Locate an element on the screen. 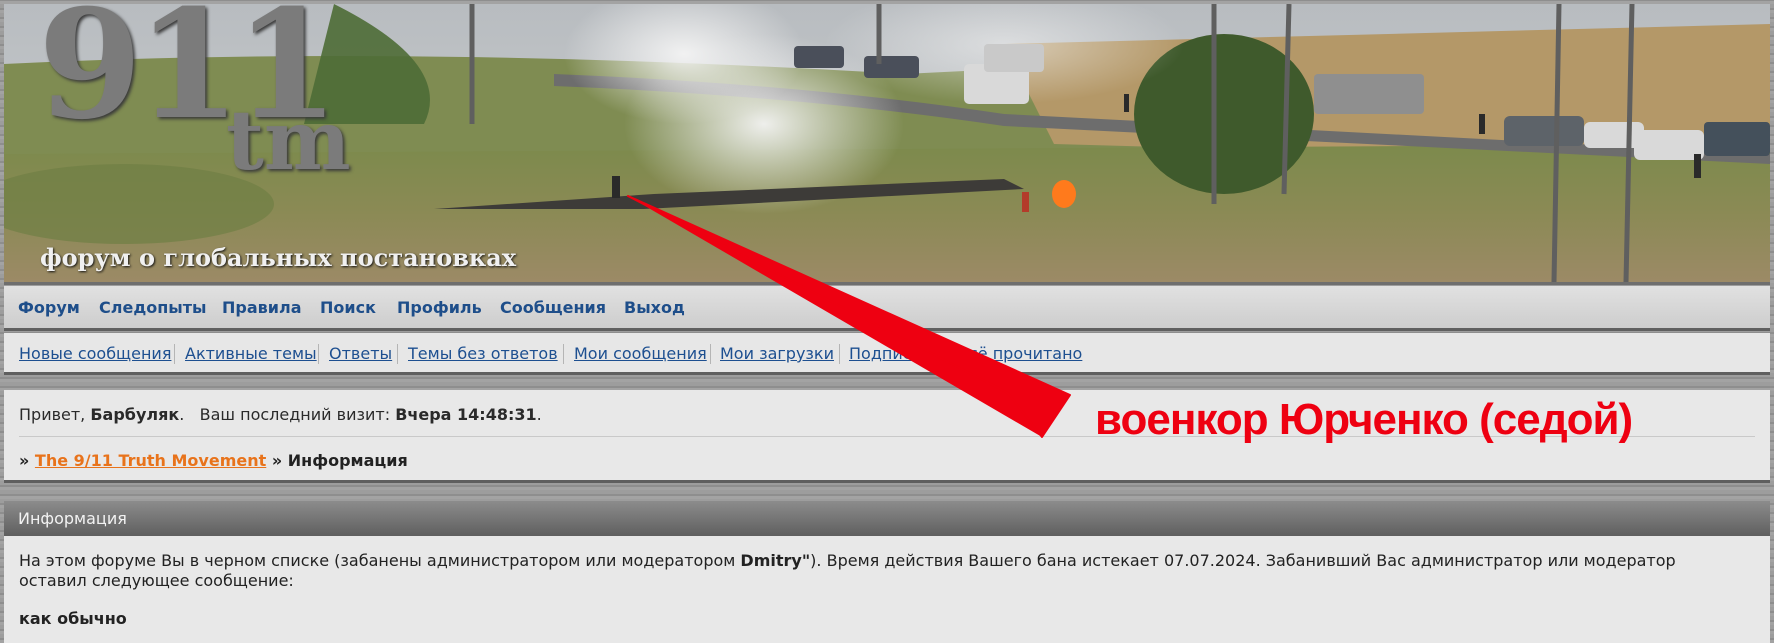  link-replies: Ответы is located at coordinates (360, 353).